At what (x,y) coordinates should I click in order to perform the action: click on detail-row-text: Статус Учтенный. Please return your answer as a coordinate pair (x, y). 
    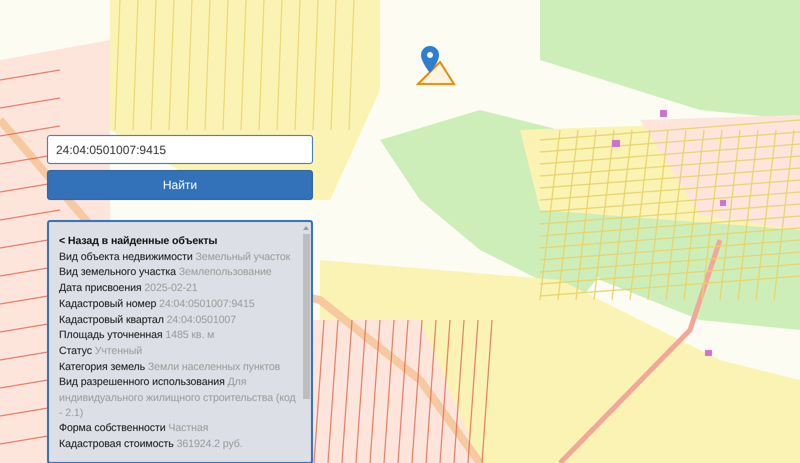
    Looking at the image, I should click on (101, 351).